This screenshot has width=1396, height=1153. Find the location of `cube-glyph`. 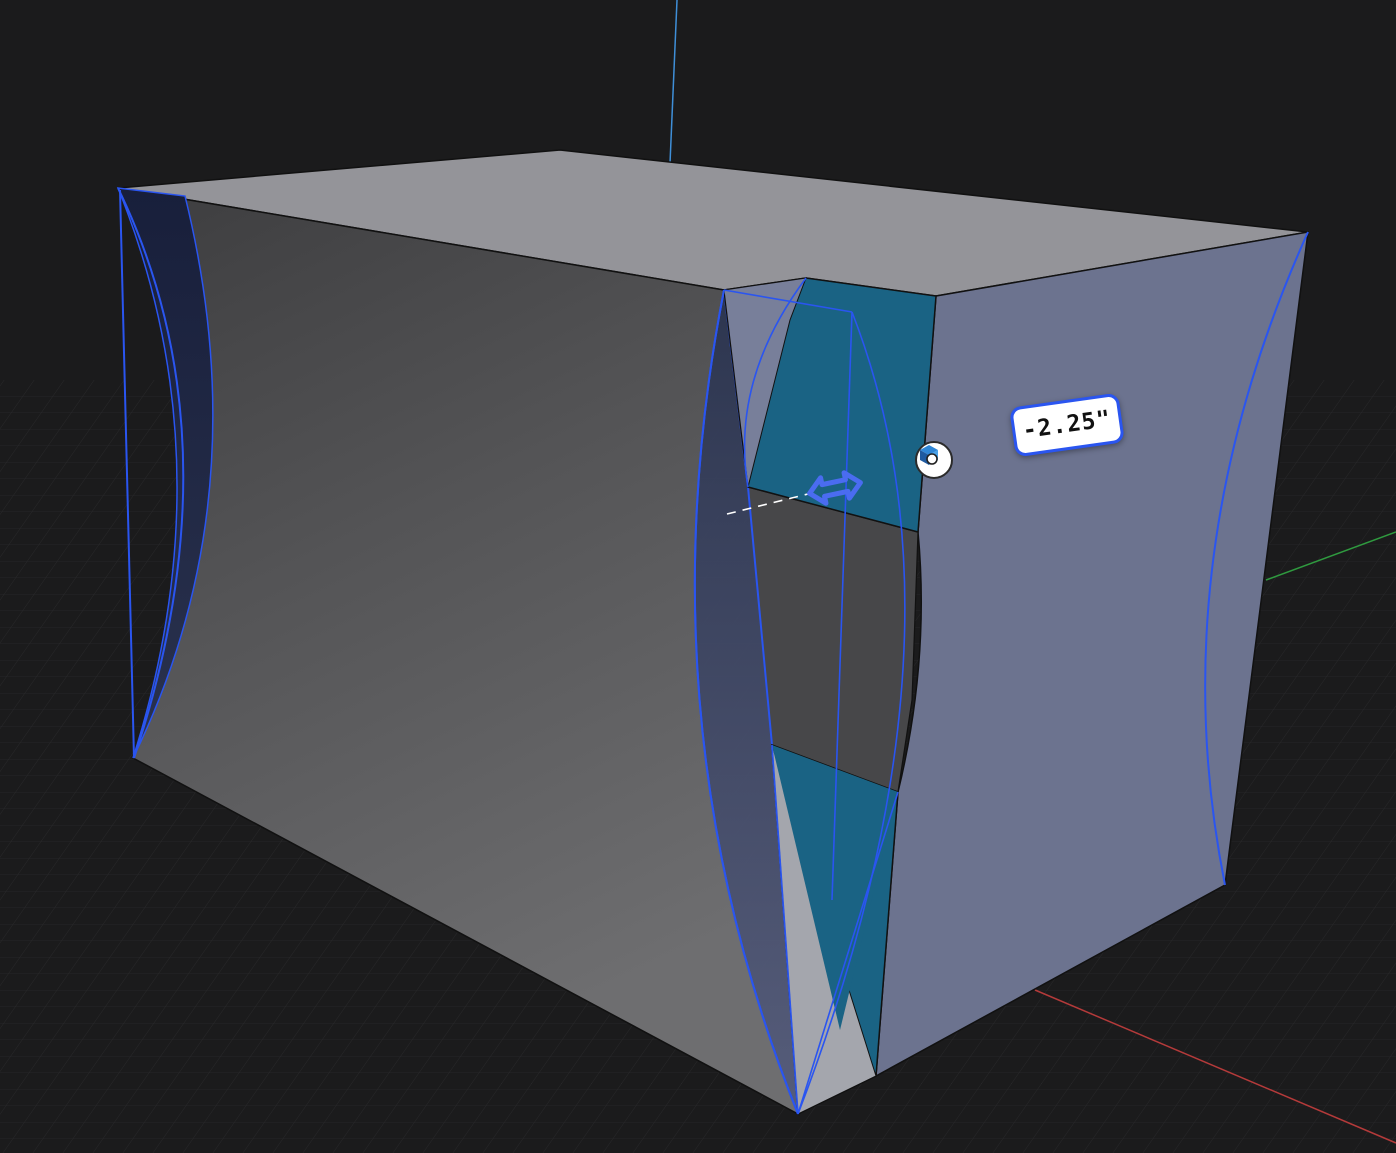

cube-glyph is located at coordinates (929, 455).